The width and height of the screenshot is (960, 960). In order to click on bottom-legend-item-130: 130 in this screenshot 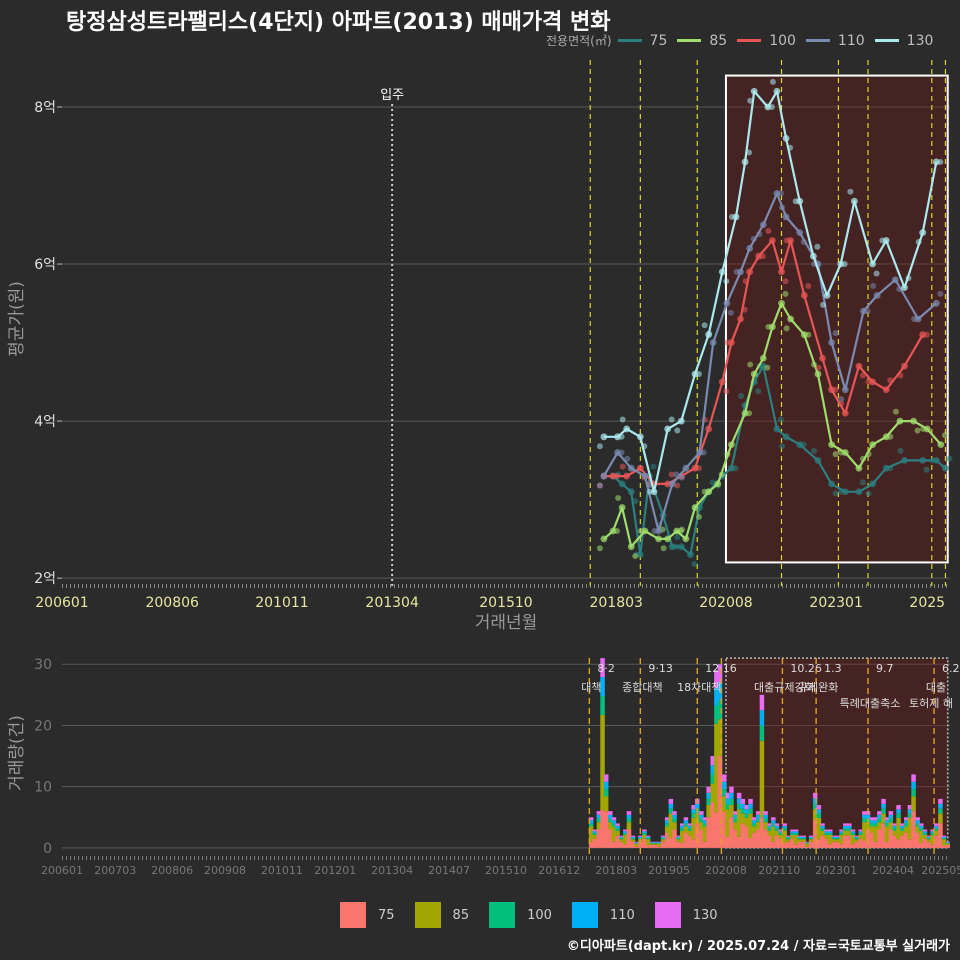, I will do `click(686, 915)`.